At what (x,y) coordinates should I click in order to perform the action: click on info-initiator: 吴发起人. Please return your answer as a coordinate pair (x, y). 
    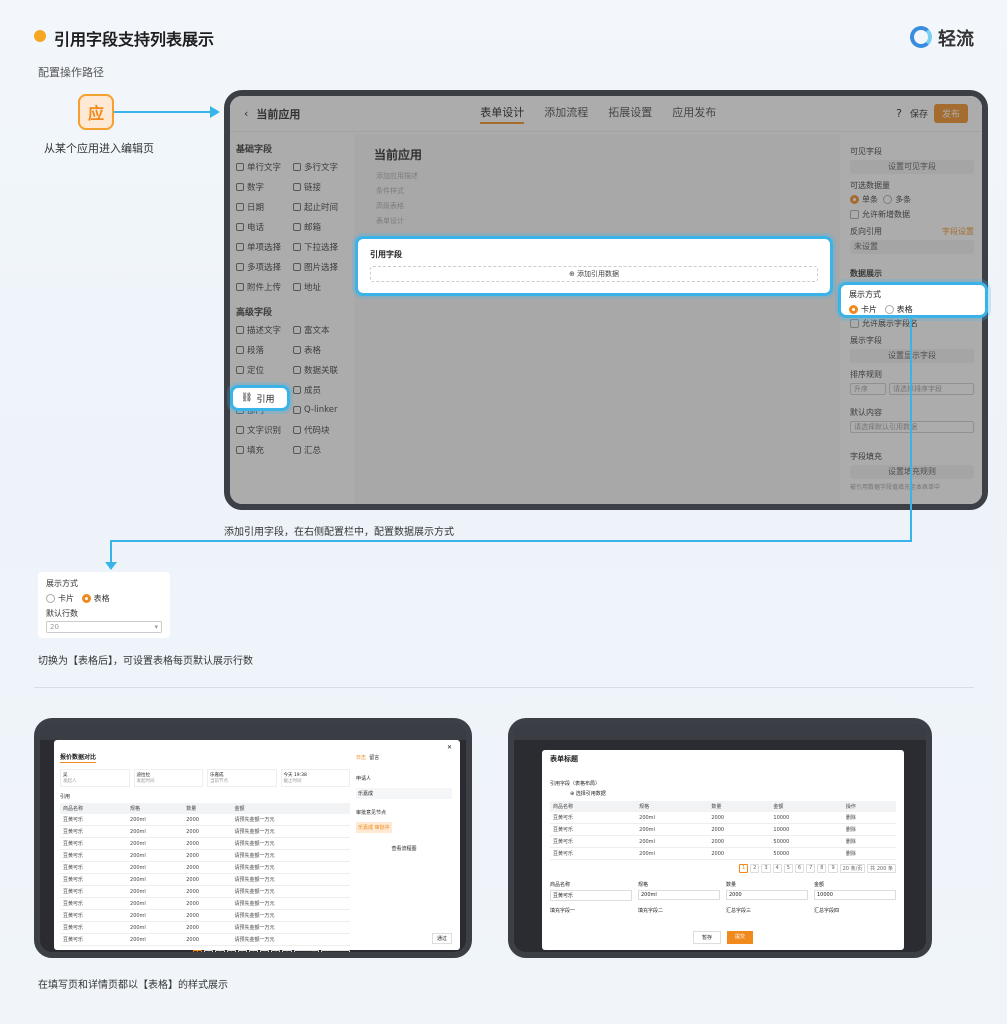
    Looking at the image, I should click on (95, 778).